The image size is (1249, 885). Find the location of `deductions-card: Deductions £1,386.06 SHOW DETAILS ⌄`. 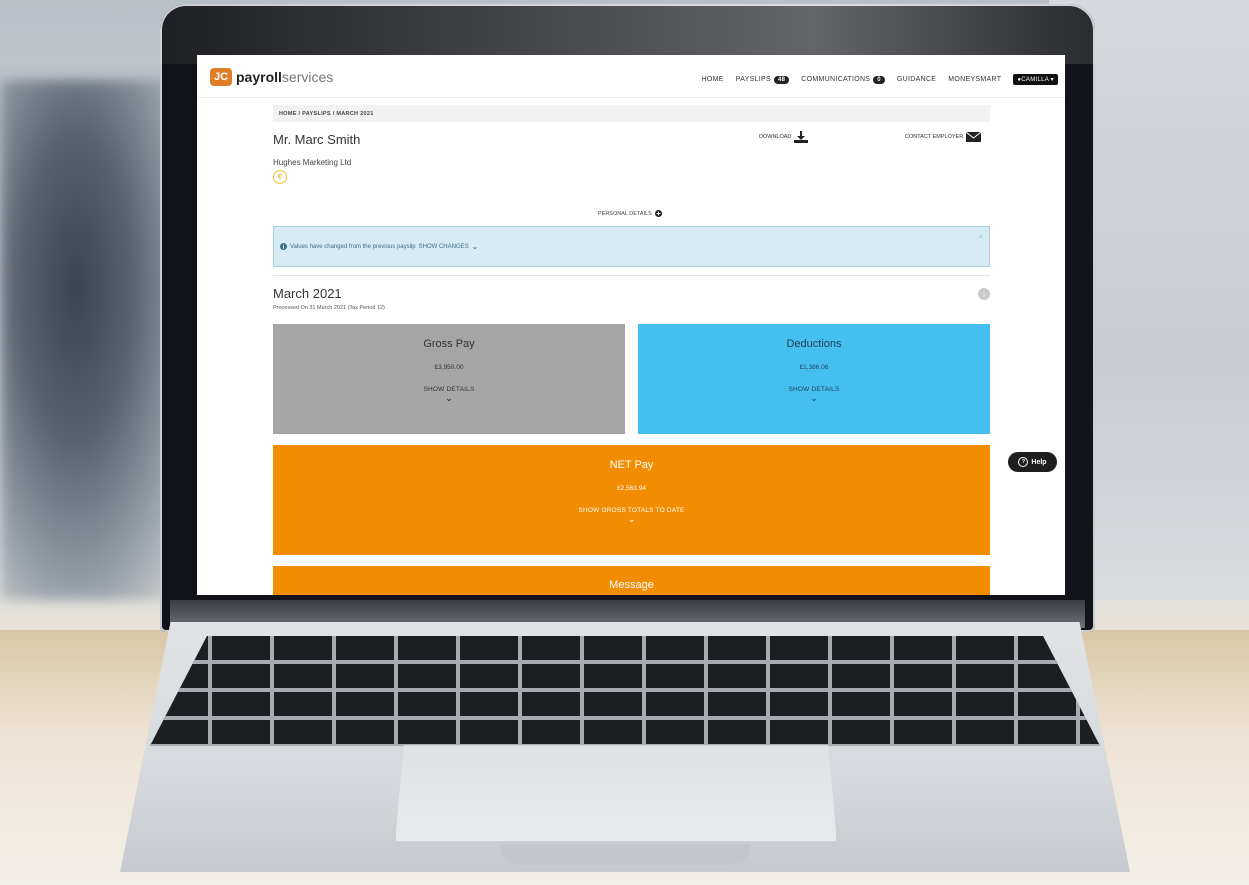

deductions-card: Deductions £1,386.06 SHOW DETAILS ⌄ is located at coordinates (814, 379).